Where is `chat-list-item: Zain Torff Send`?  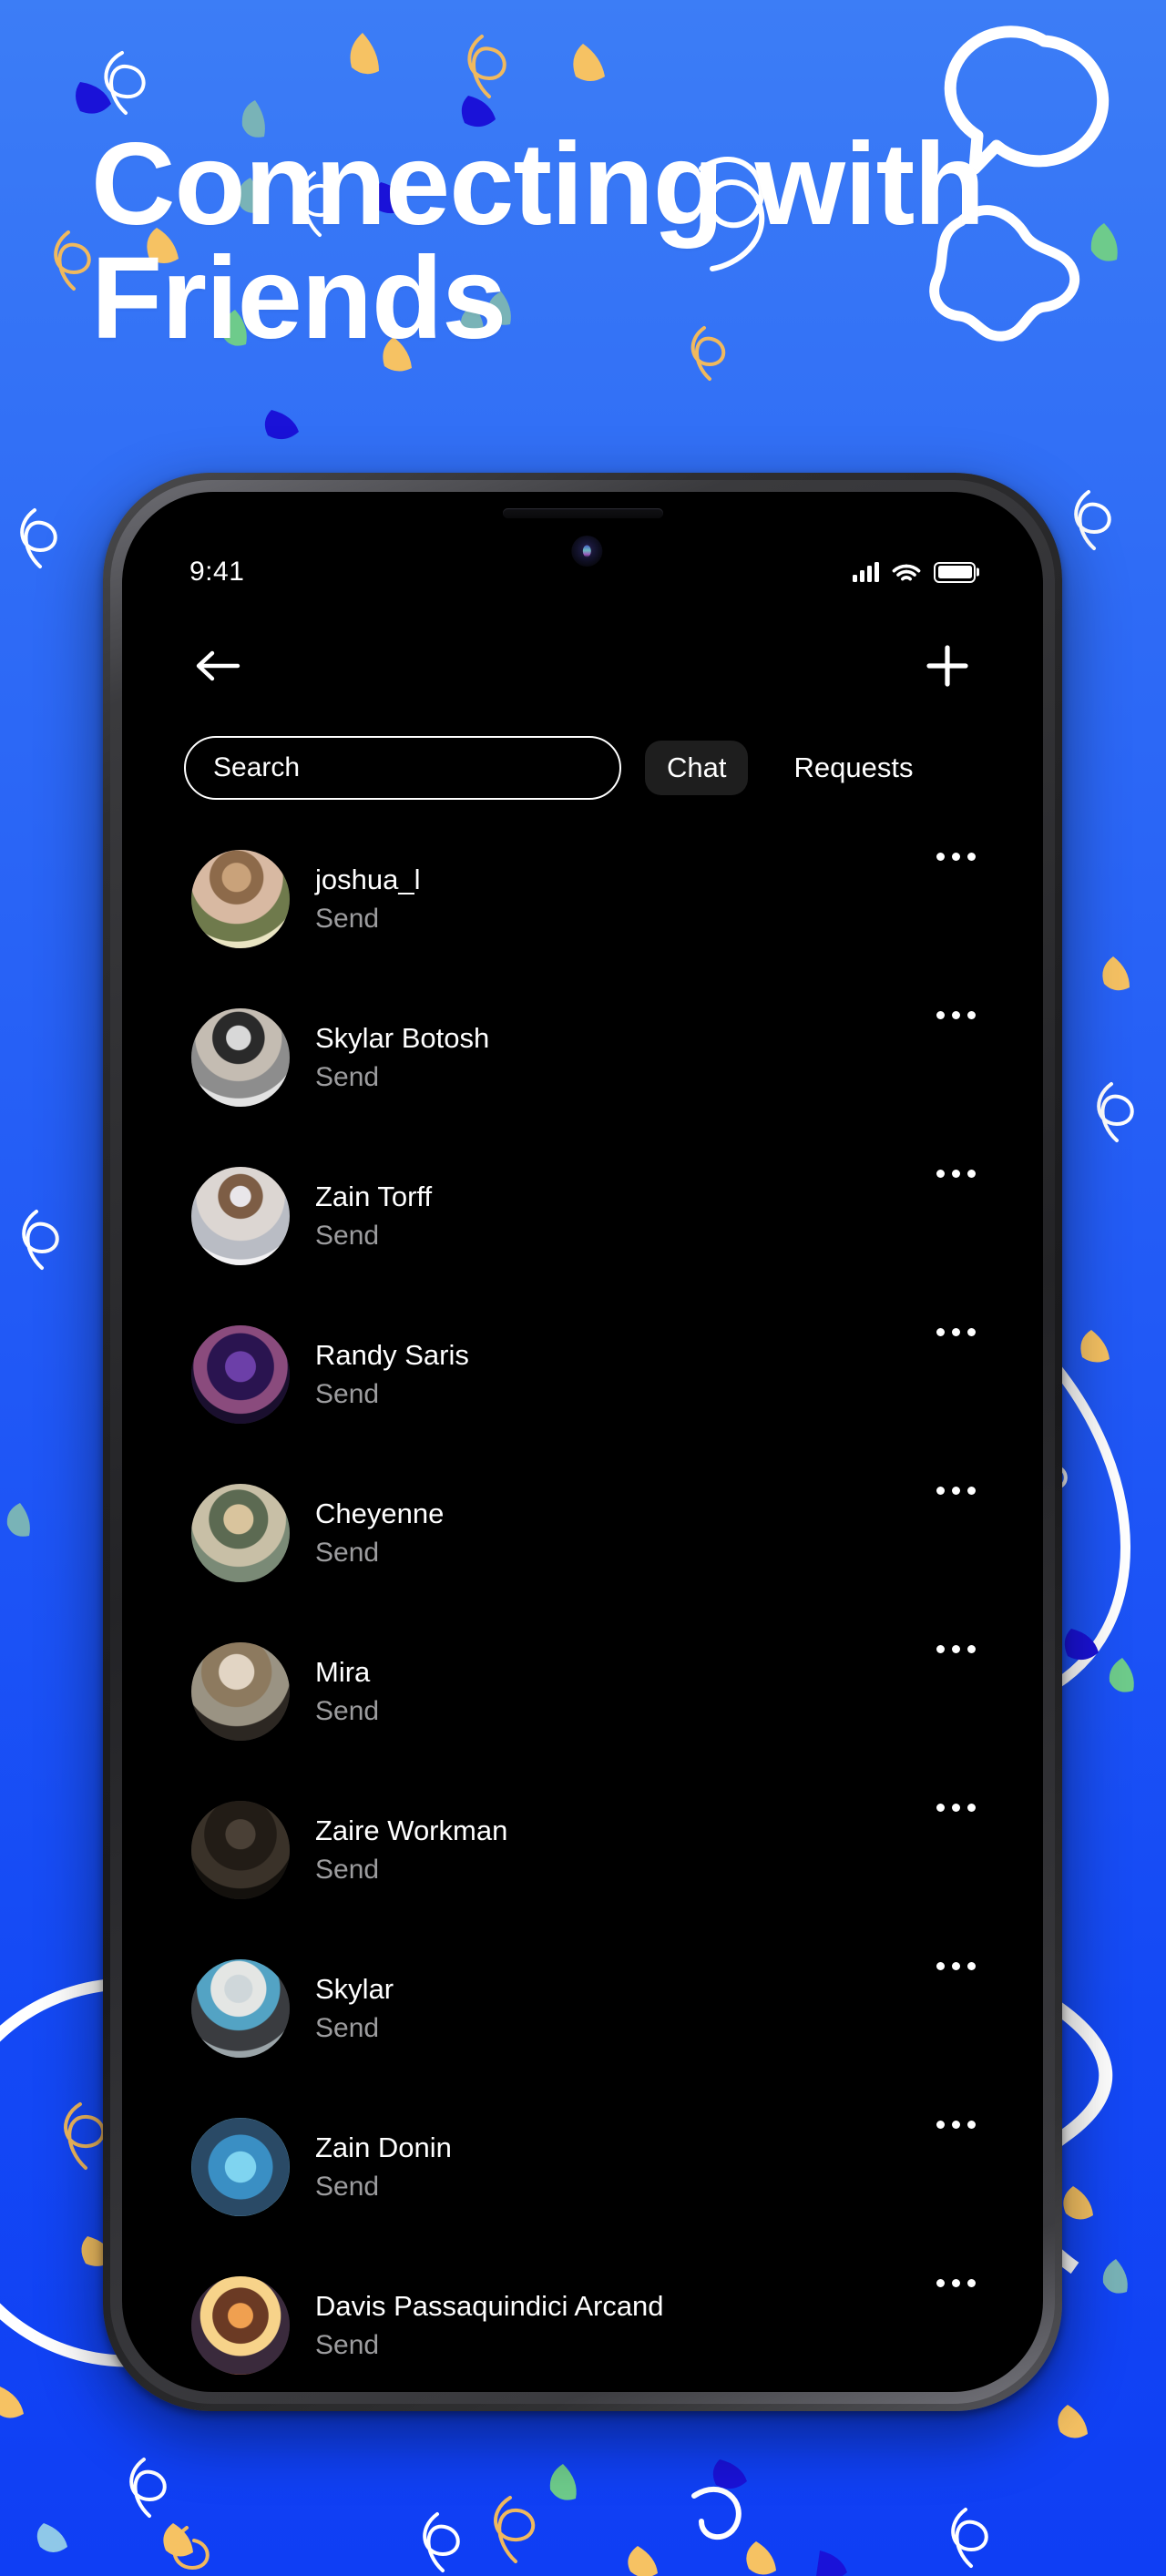
chat-list-item: Zain Torff Send is located at coordinates (582, 1216).